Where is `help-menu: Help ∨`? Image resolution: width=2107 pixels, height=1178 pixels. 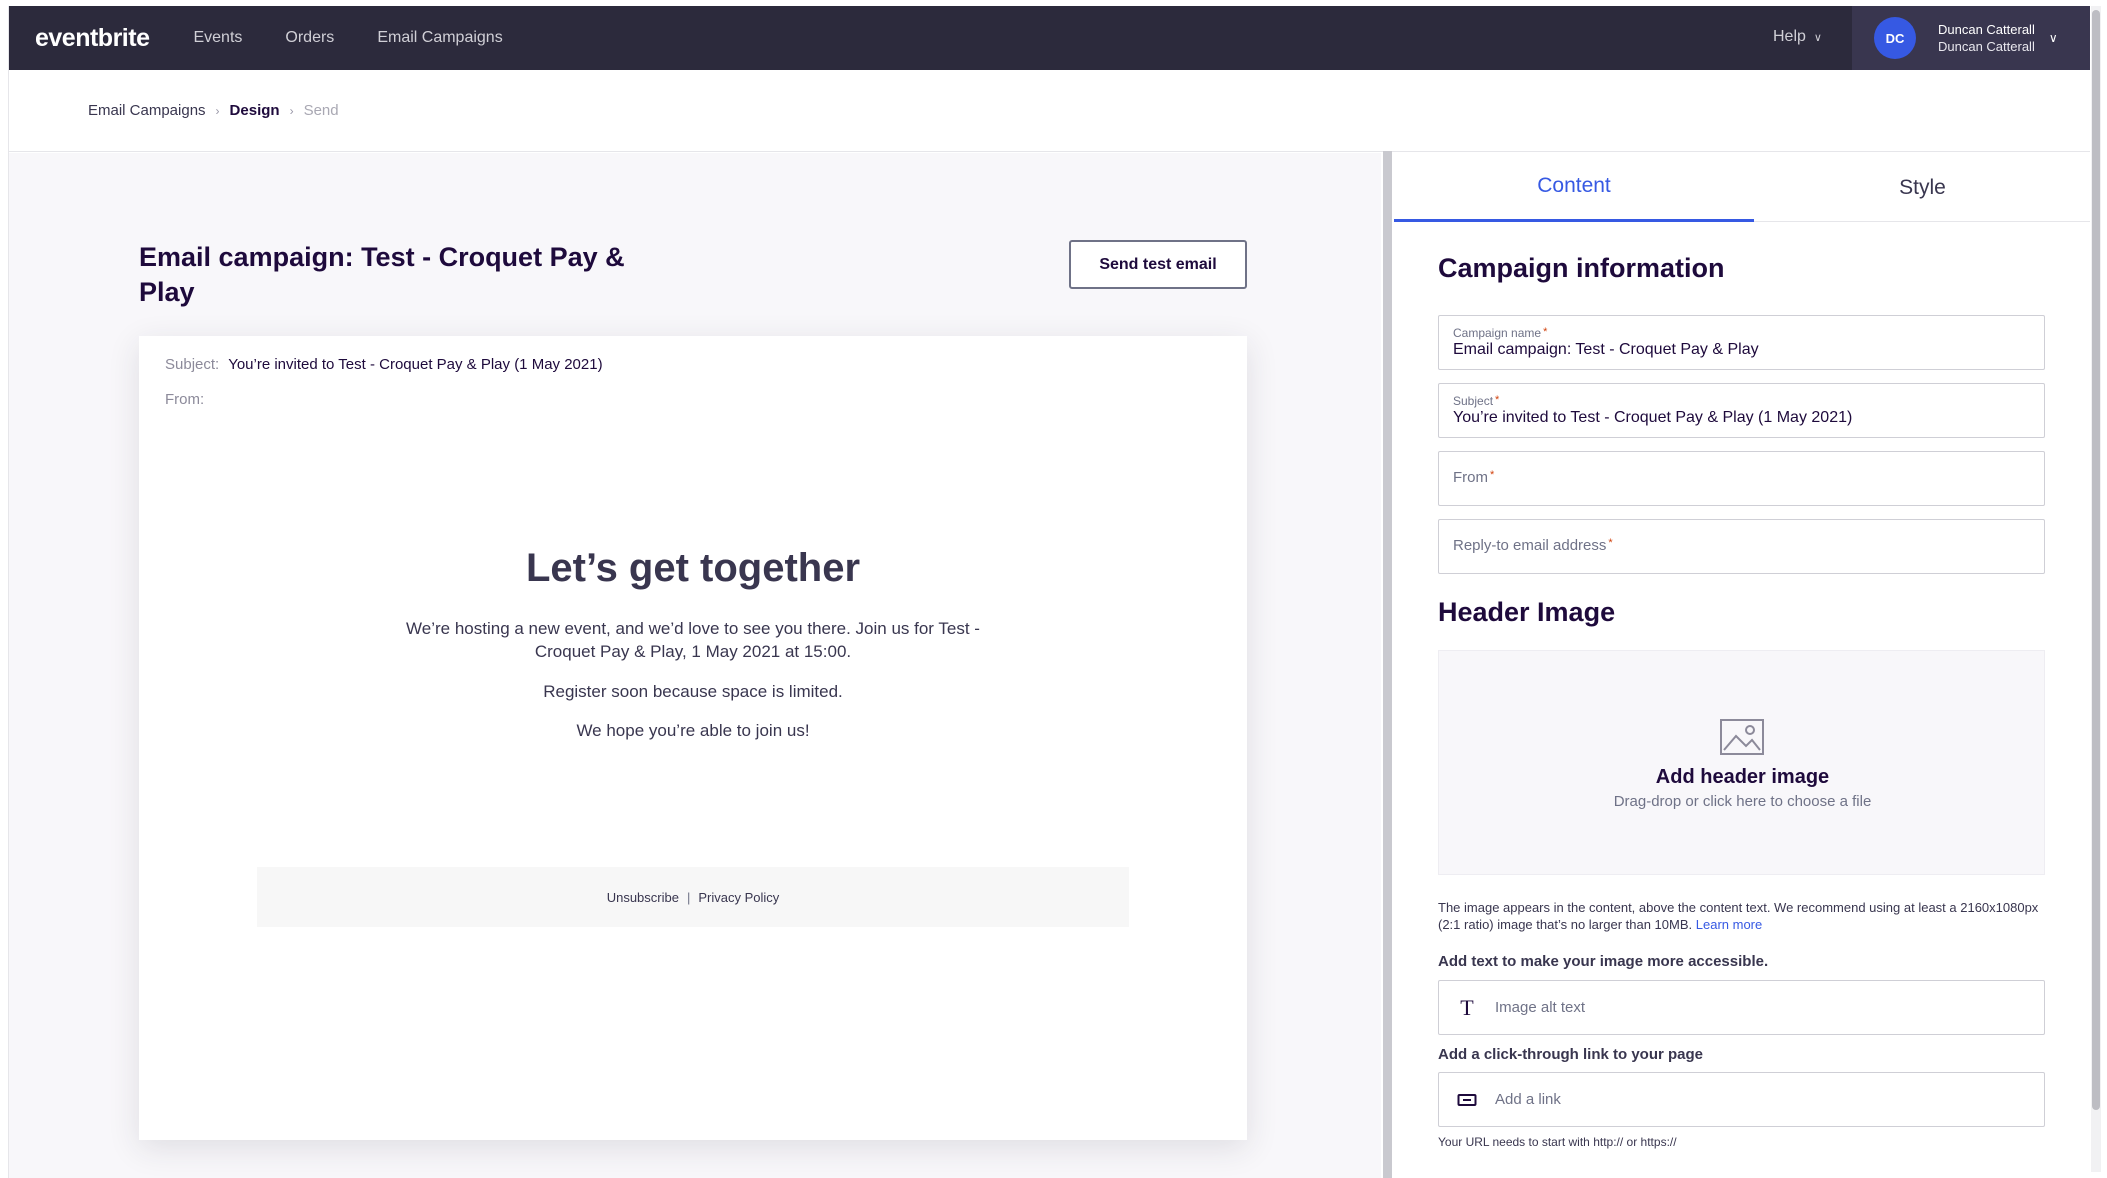
help-menu: Help ∨ is located at coordinates (1797, 37).